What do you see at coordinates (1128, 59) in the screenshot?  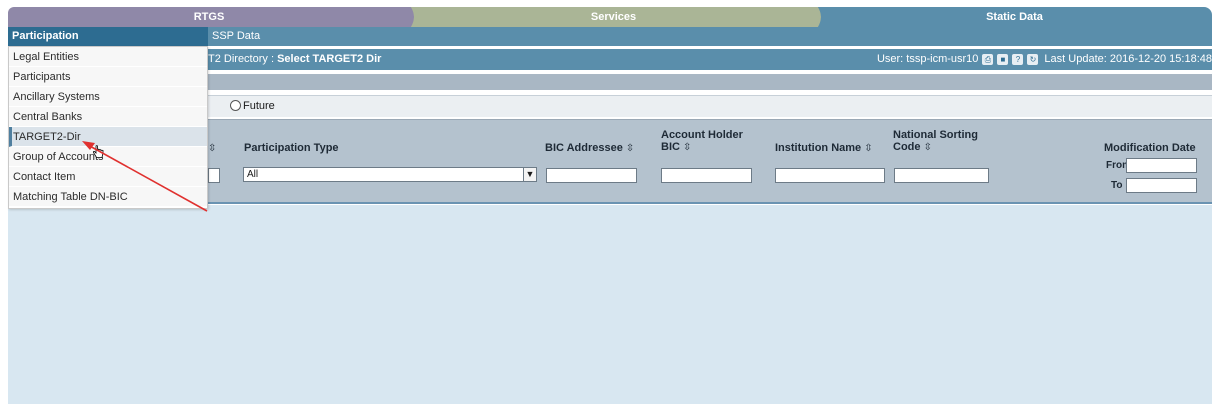 I see `last-update-label: Last Update: 2016-12-20 15:18:48` at bounding box center [1128, 59].